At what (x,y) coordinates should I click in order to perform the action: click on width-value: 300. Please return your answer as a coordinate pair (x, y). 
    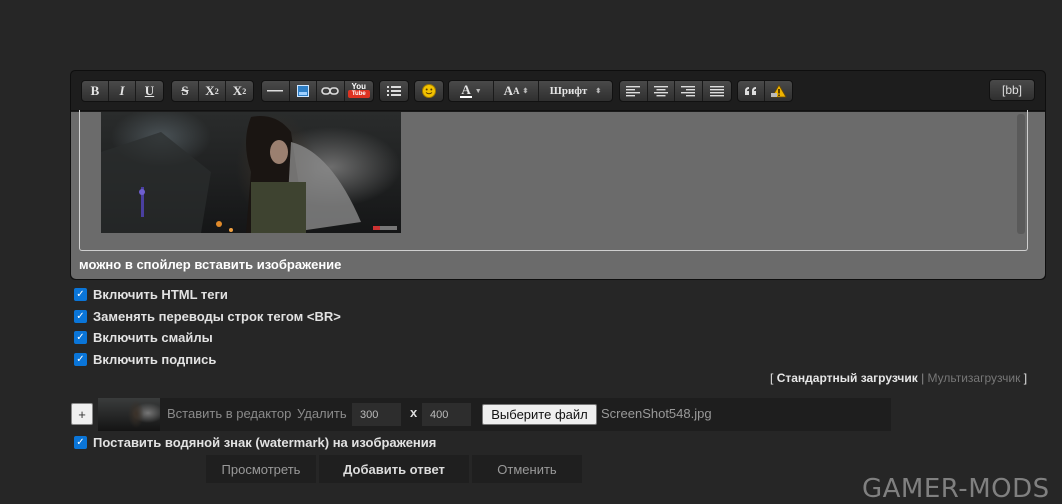
    Looking at the image, I should click on (369, 415).